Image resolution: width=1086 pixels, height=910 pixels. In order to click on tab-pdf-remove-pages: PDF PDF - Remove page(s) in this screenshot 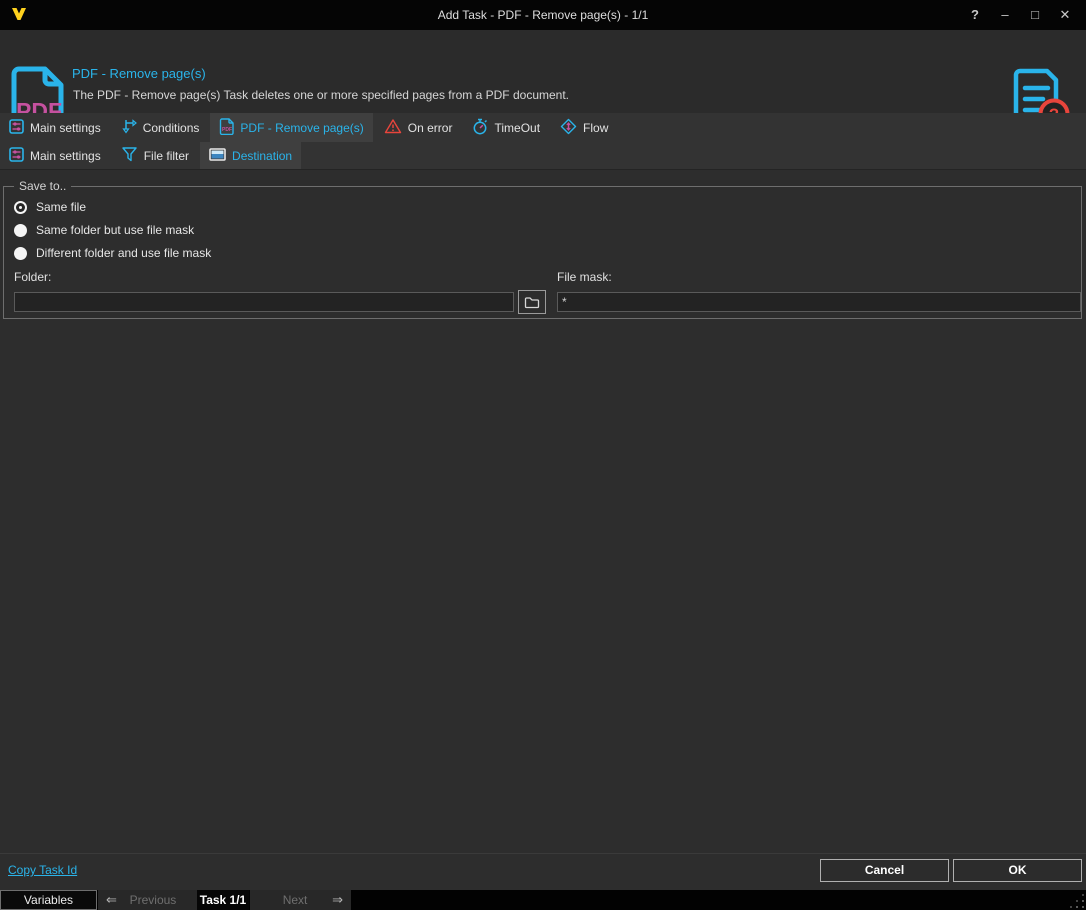, I will do `click(291, 127)`.